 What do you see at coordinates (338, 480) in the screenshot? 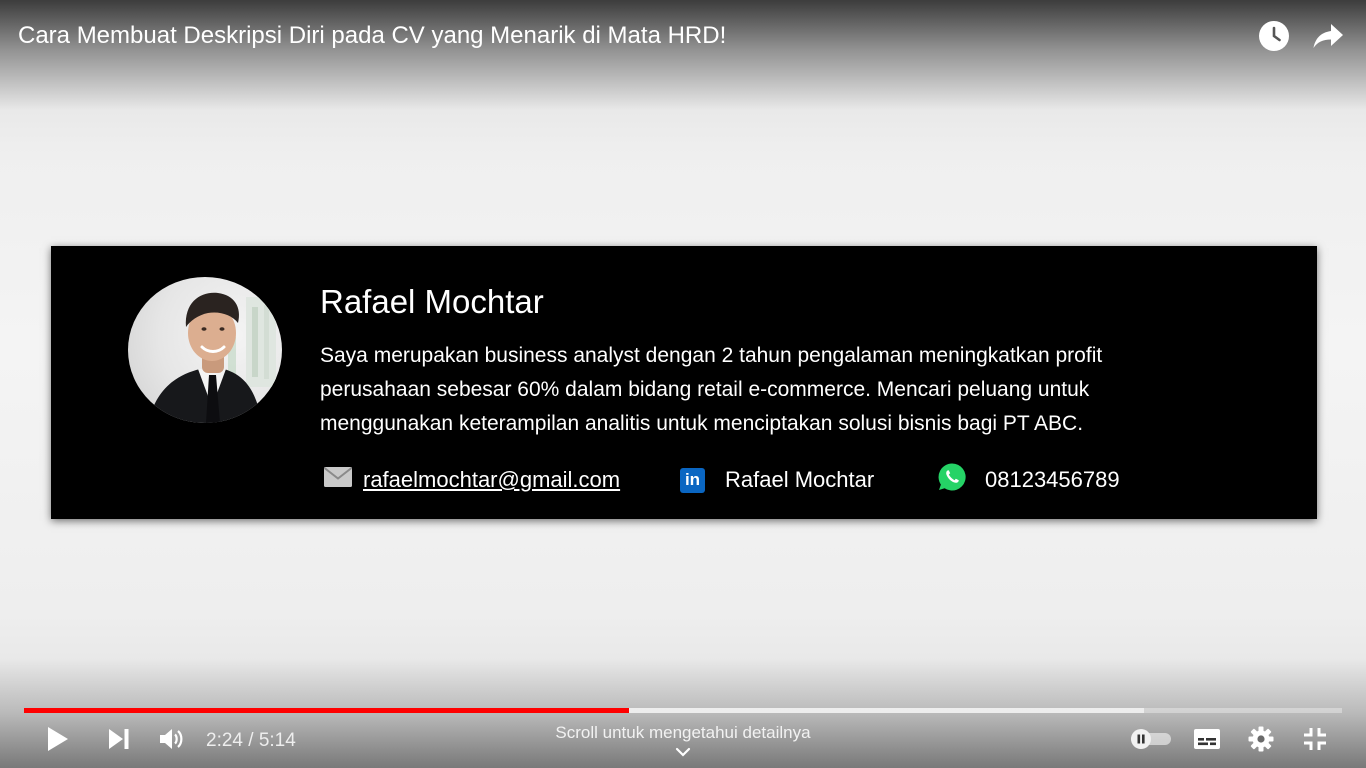
I see `email-icon` at bounding box center [338, 480].